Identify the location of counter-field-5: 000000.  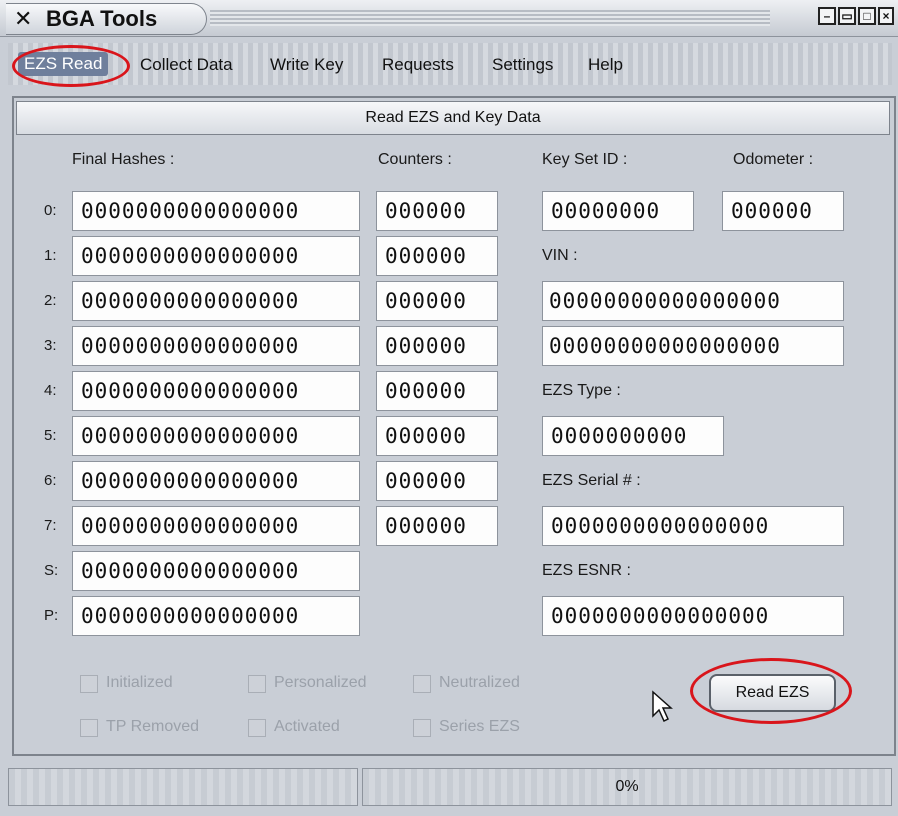
(437, 436).